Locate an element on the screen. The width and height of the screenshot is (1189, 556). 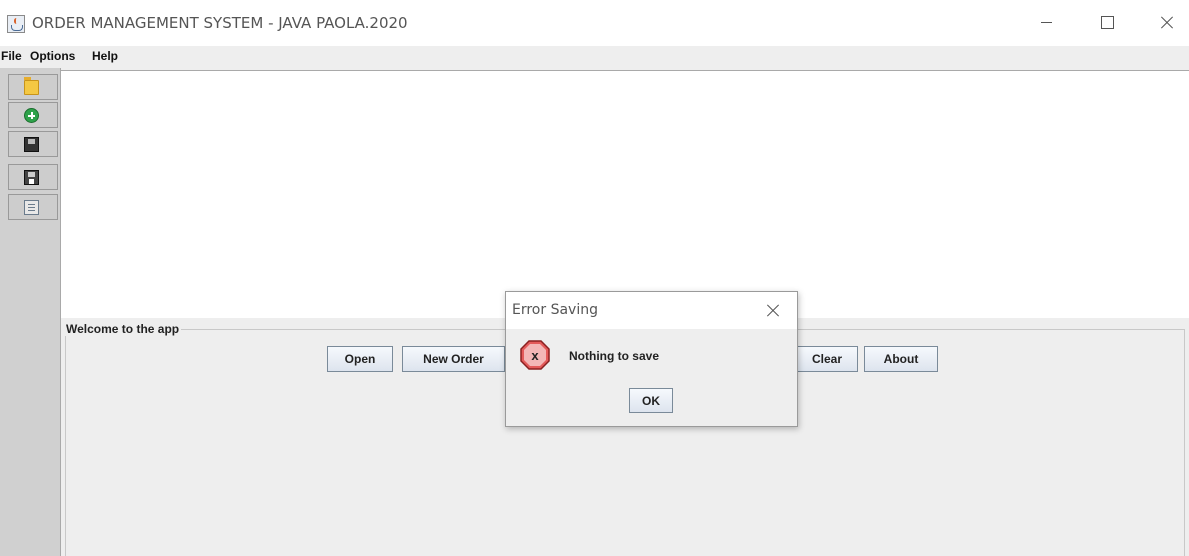
error-dialog: Error Saving x Nothing to save OK is located at coordinates (651, 359).